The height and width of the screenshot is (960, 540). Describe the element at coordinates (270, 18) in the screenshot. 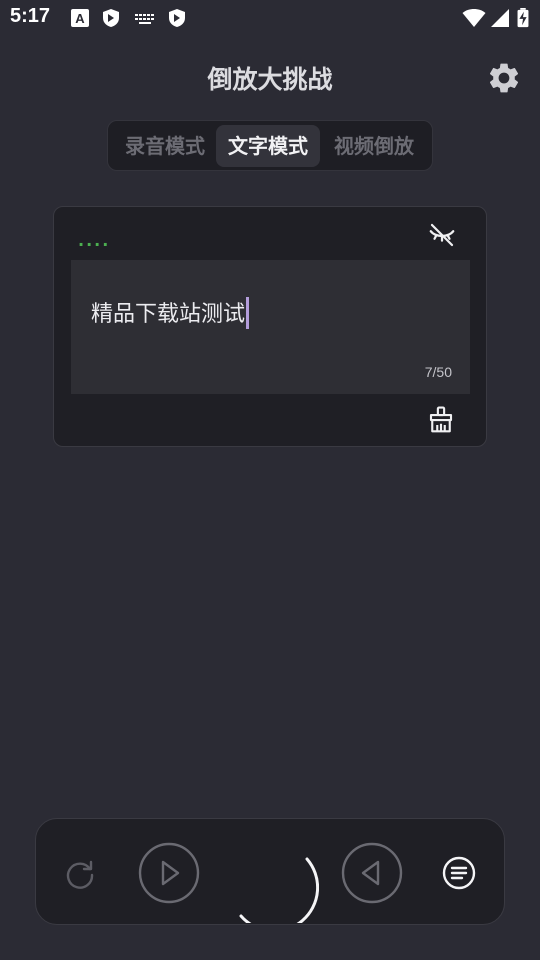

I see `status-bar: 5:17 A` at that location.